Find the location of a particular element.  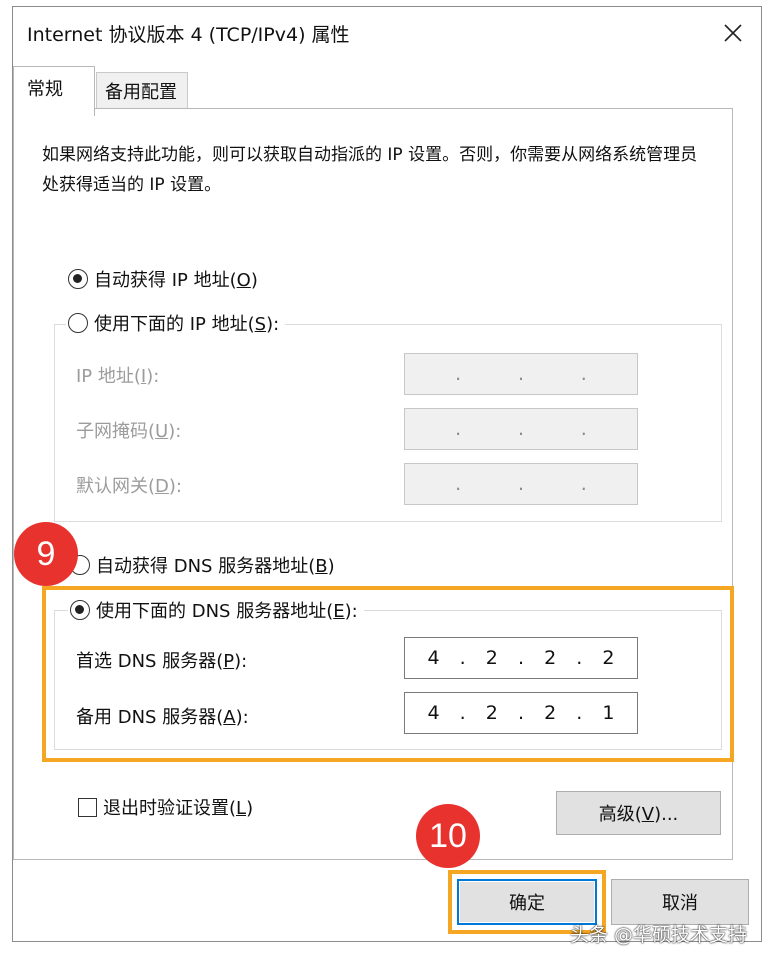

tab-alternate-config: 备用配置 is located at coordinates (142, 90).